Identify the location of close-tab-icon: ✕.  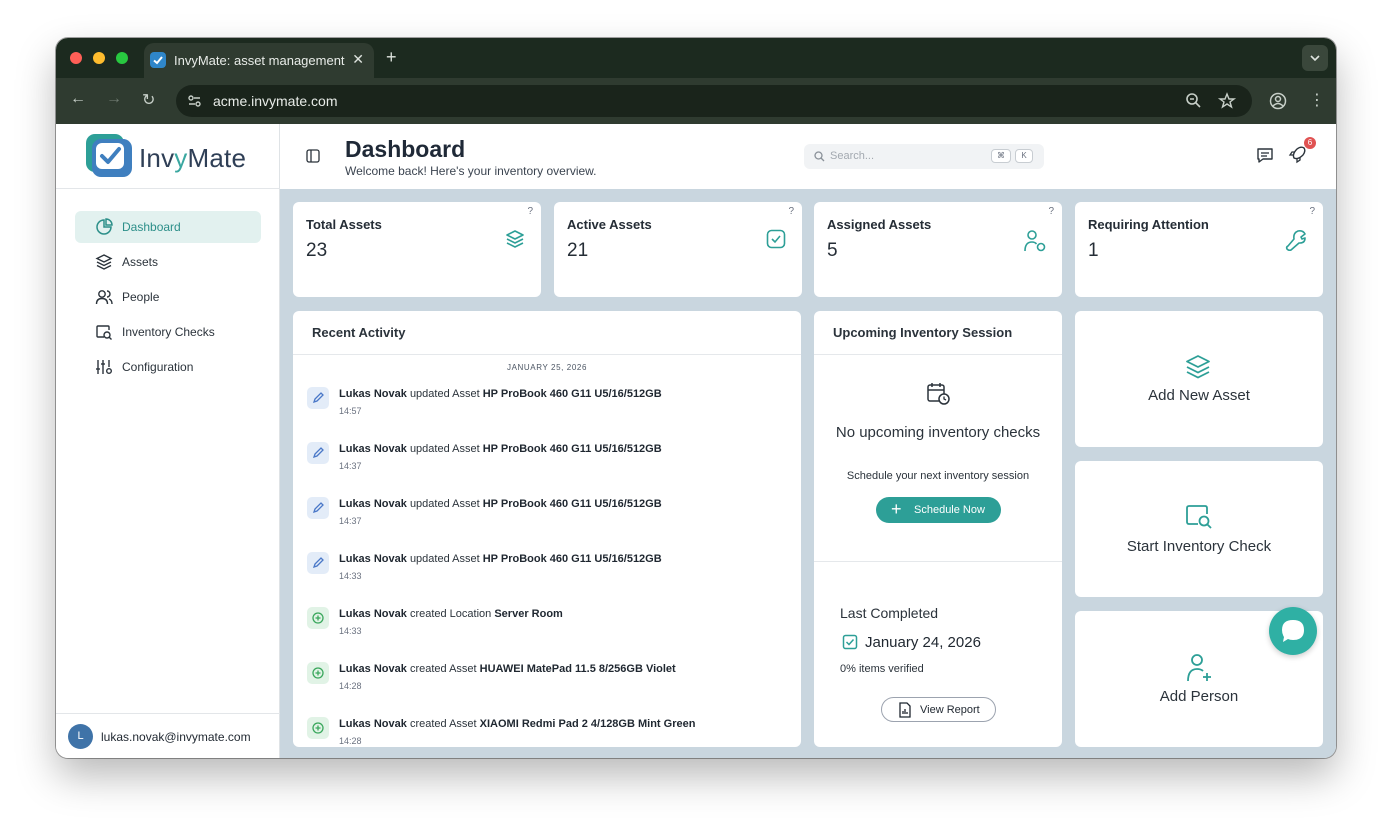
(358, 59).